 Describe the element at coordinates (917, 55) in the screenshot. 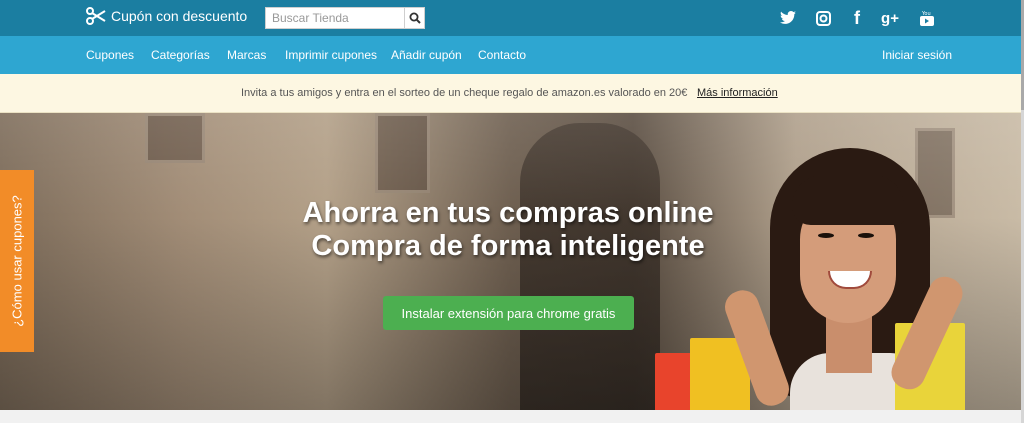

I see `login-link: Iniciar sesión` at that location.